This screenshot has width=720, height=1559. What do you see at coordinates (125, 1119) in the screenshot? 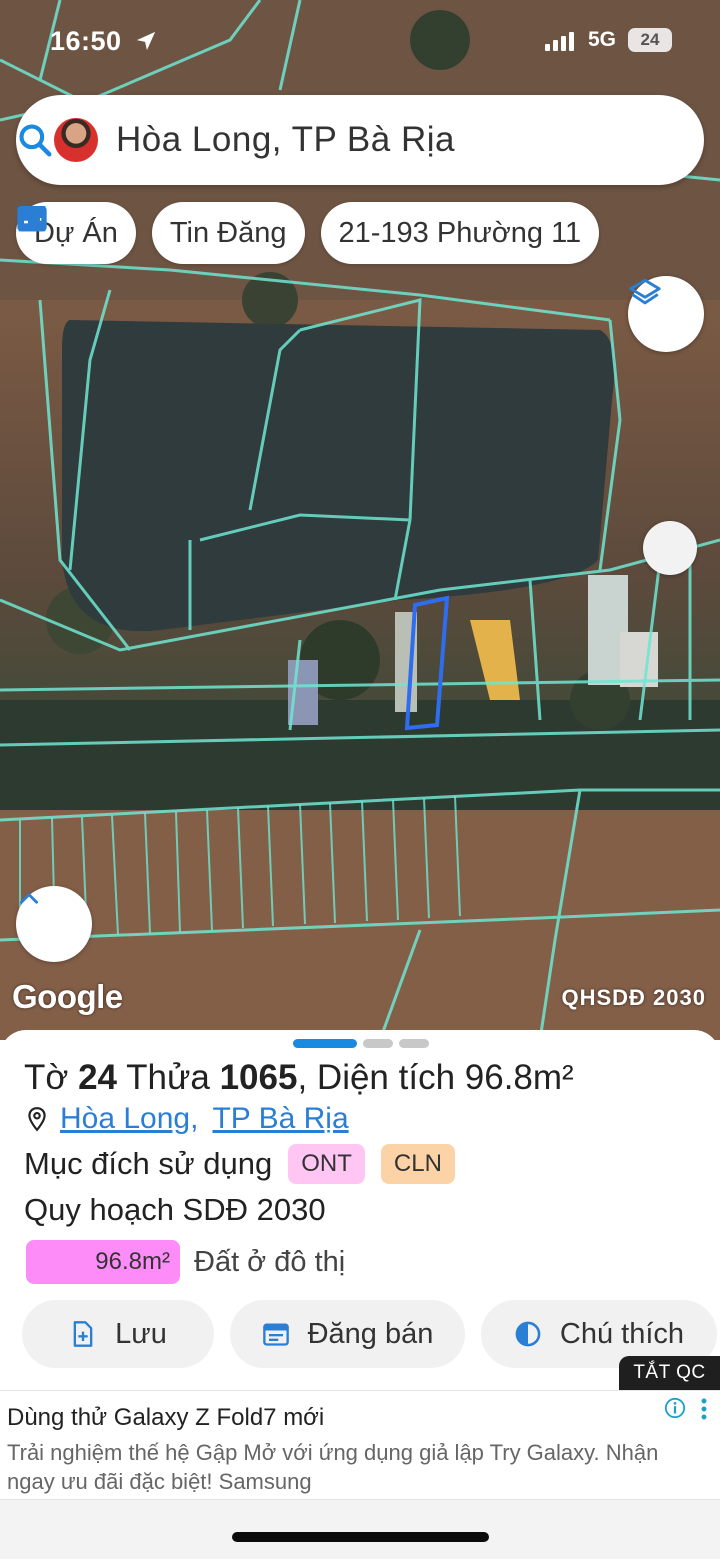
I see `location-link-ward: Hòa Long` at bounding box center [125, 1119].